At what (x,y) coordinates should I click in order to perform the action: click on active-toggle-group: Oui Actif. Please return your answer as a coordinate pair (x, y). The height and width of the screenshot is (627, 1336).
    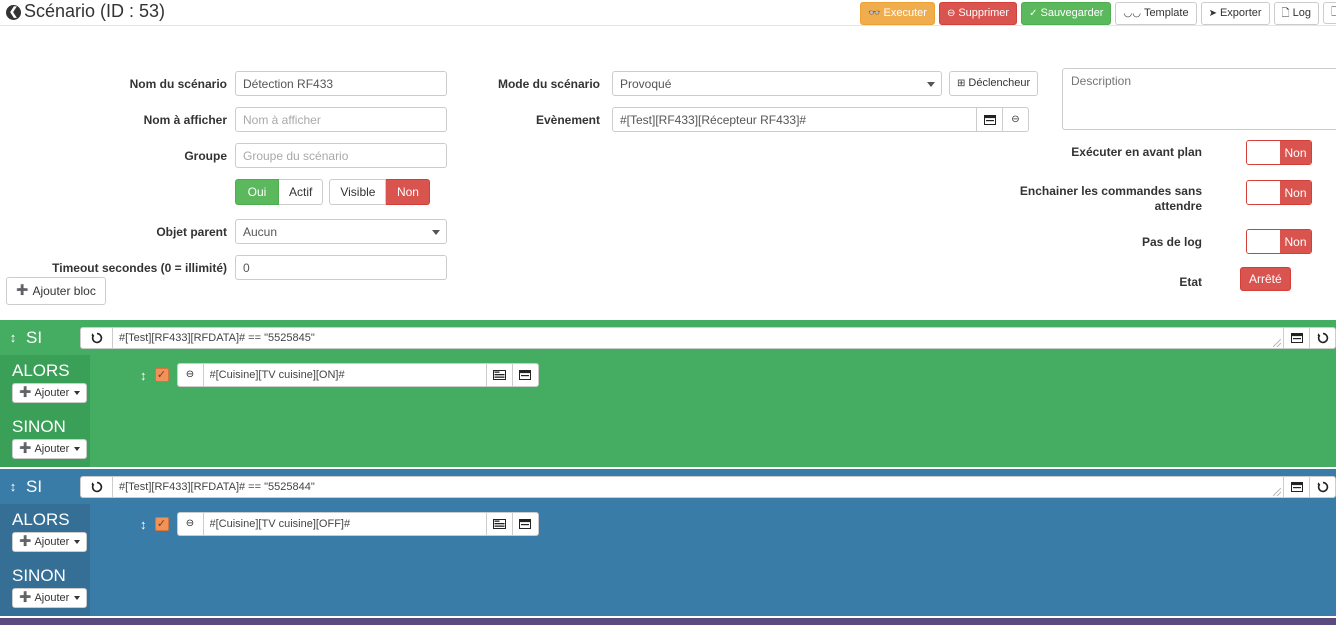
    Looking at the image, I should click on (279, 192).